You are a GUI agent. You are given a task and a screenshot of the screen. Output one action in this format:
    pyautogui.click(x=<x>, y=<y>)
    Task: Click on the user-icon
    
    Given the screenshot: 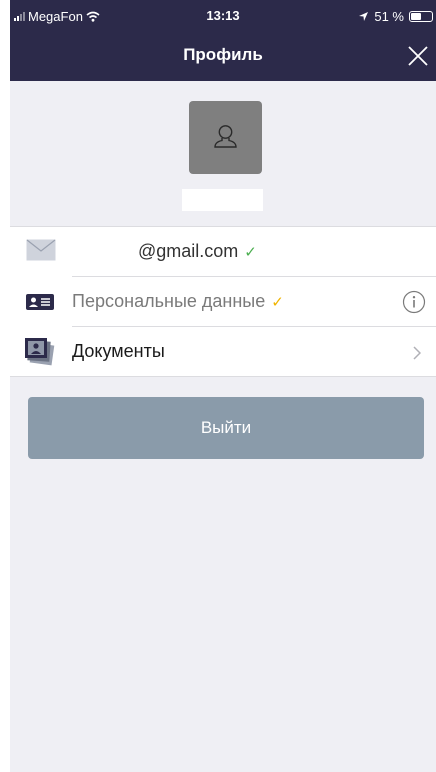 What is the action you would take?
    pyautogui.click(x=225, y=136)
    